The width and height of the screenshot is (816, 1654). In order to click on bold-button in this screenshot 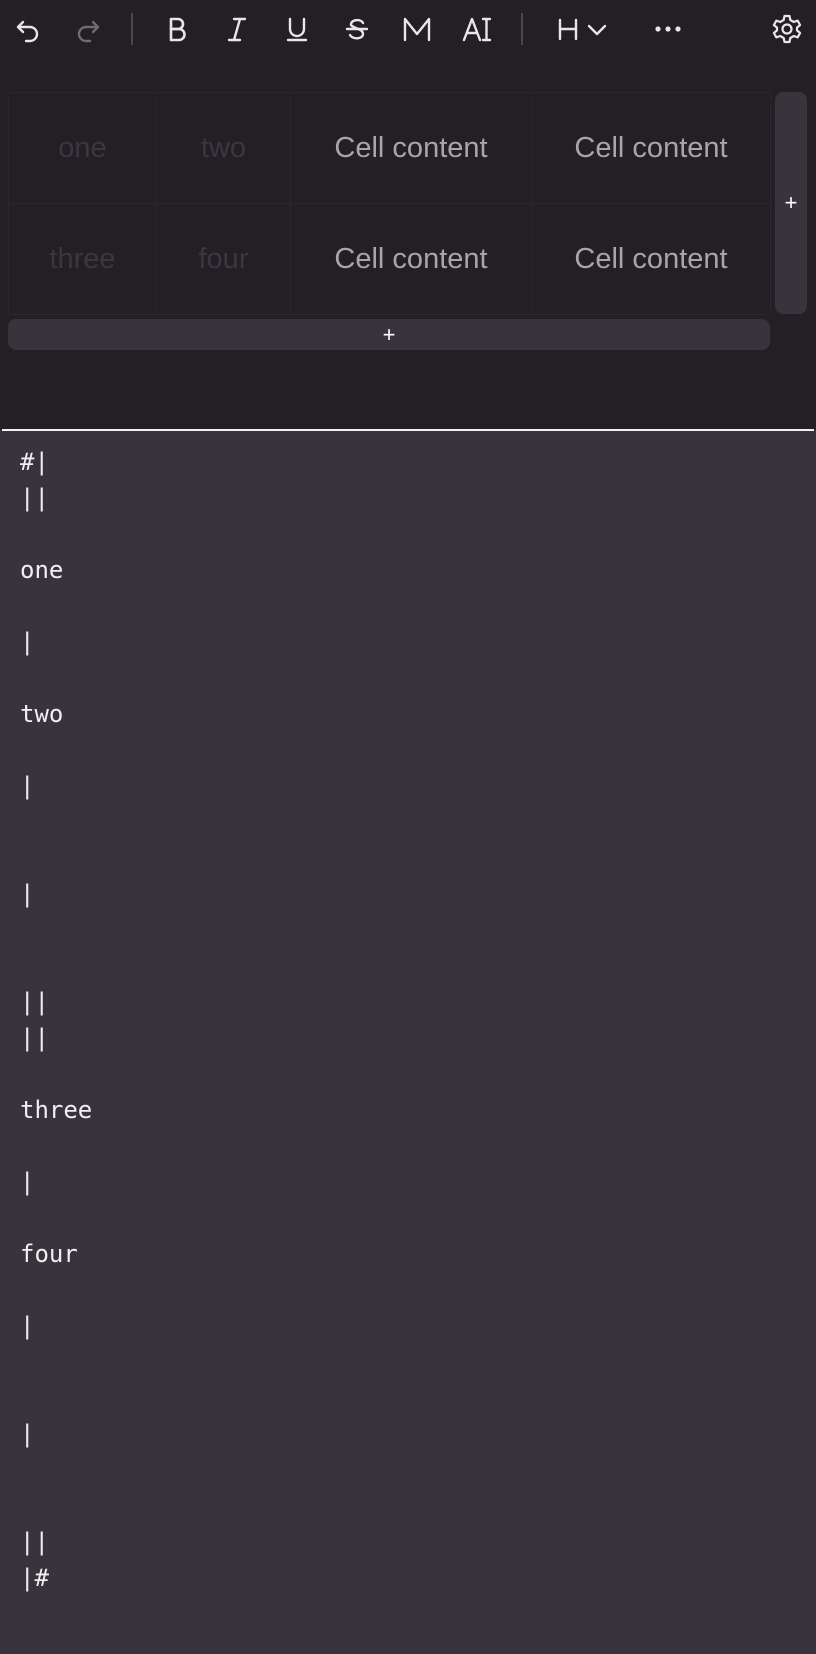, I will do `click(177, 29)`.